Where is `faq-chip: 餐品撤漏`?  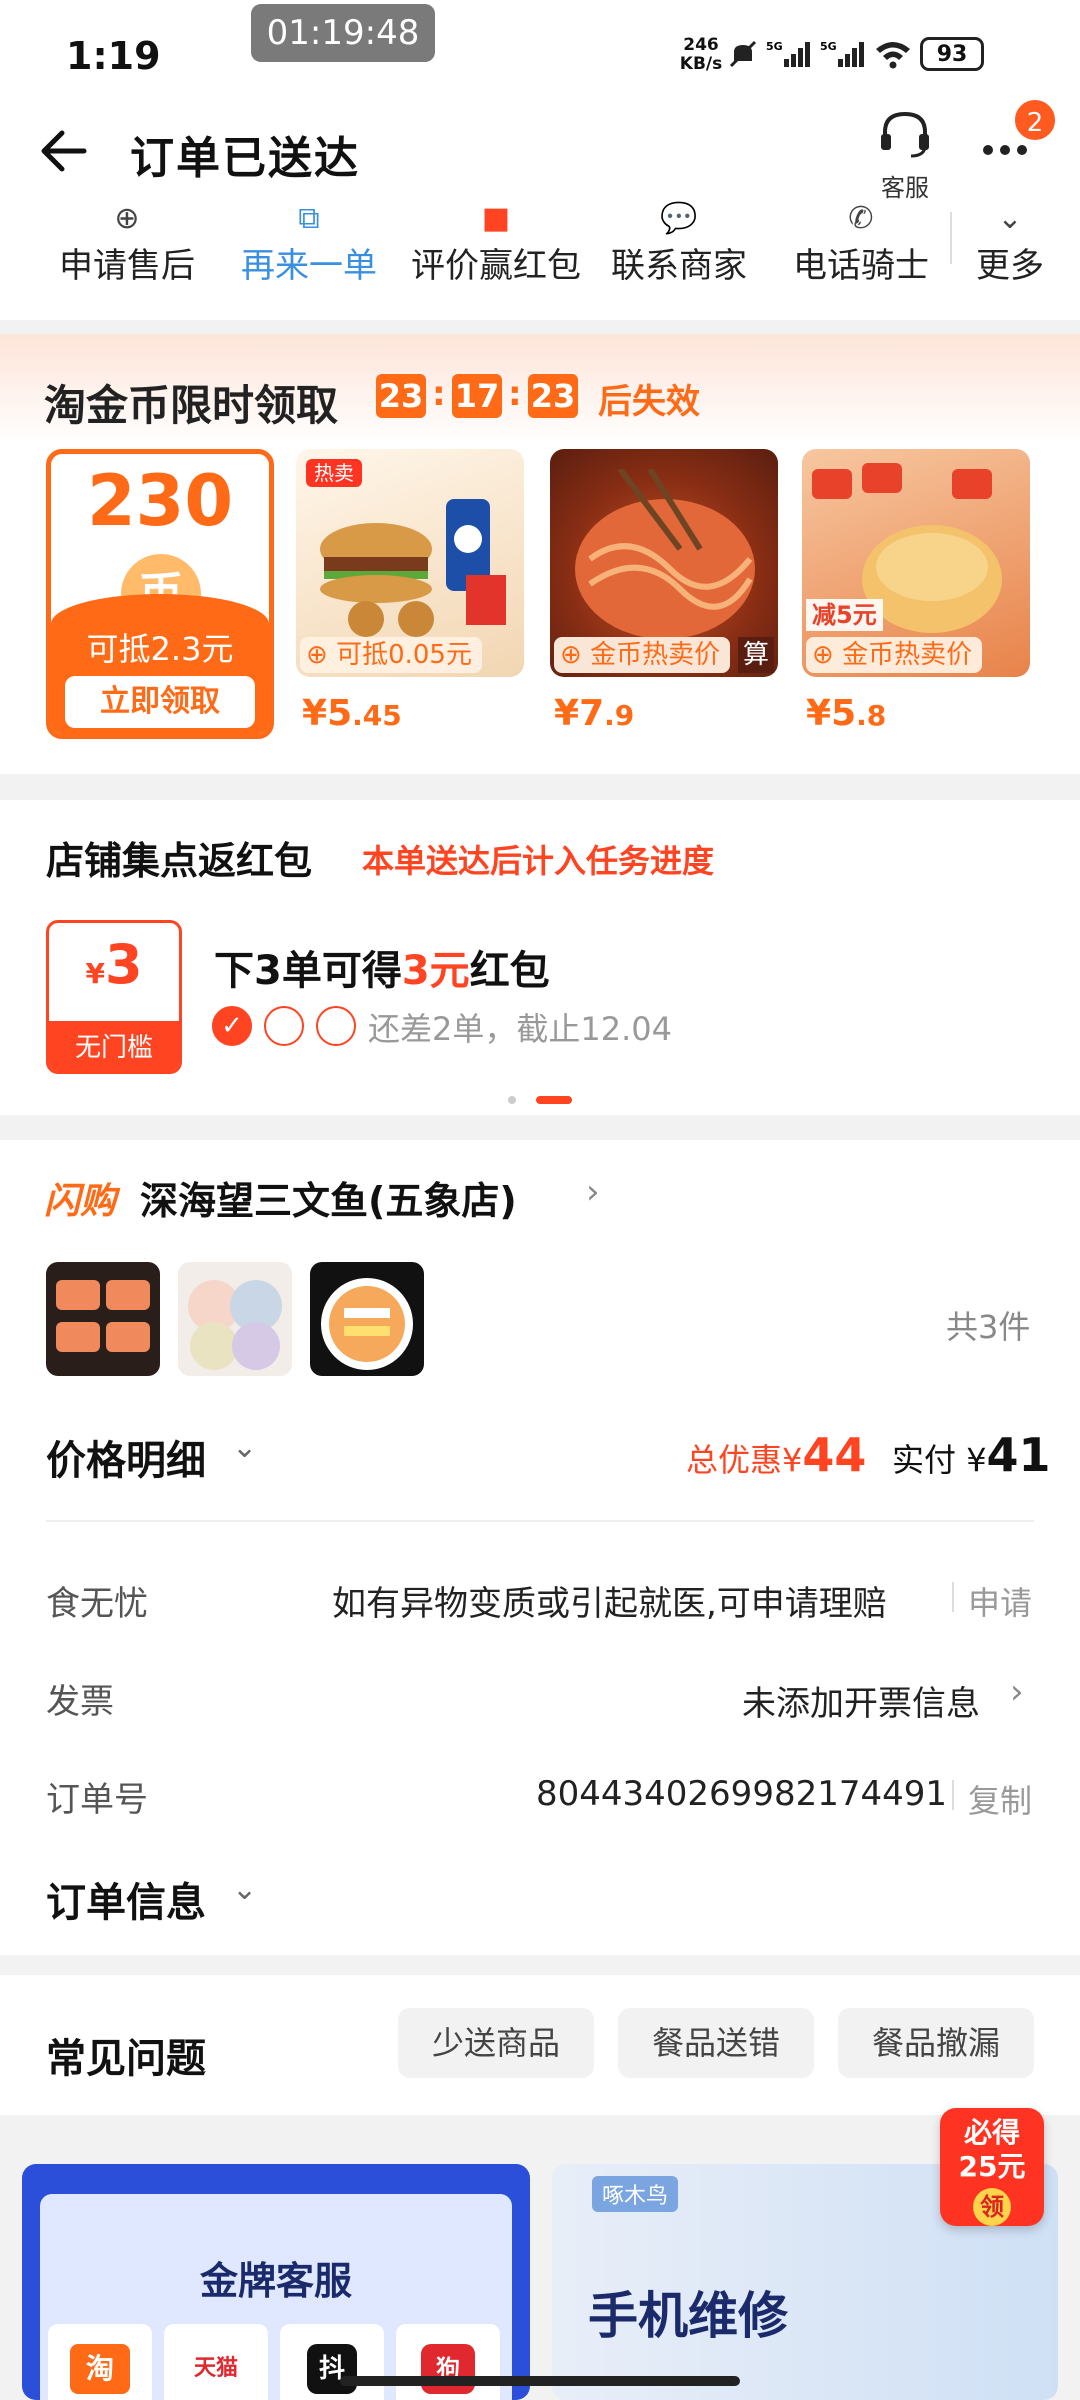
faq-chip: 餐品撤漏 is located at coordinates (936, 2043).